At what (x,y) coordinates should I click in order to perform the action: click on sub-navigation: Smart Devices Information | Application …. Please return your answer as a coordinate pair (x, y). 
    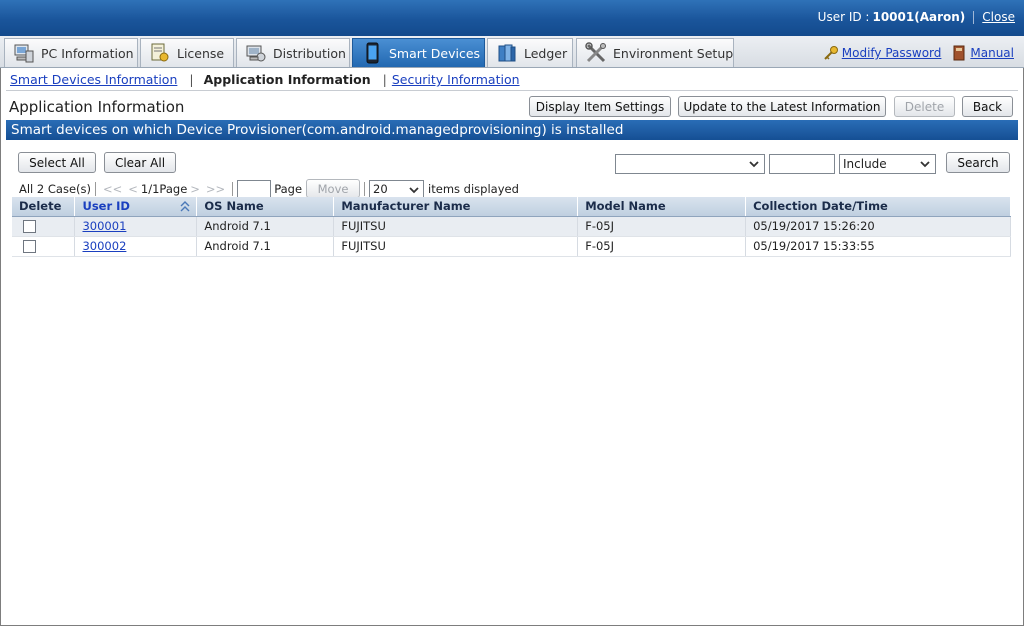
    Looking at the image, I should click on (265, 79).